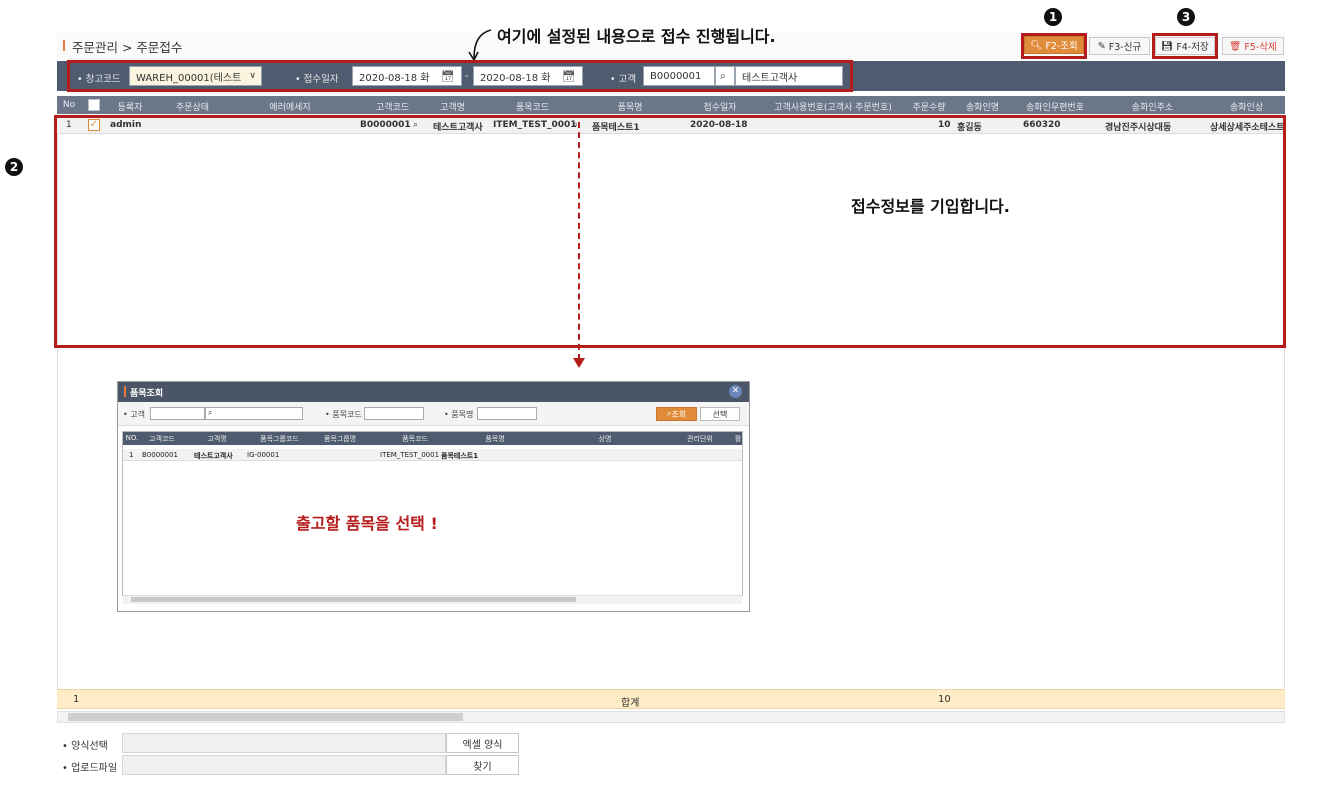 The height and width of the screenshot is (807, 1333). I want to click on popup-customer-input, so click(177, 413).